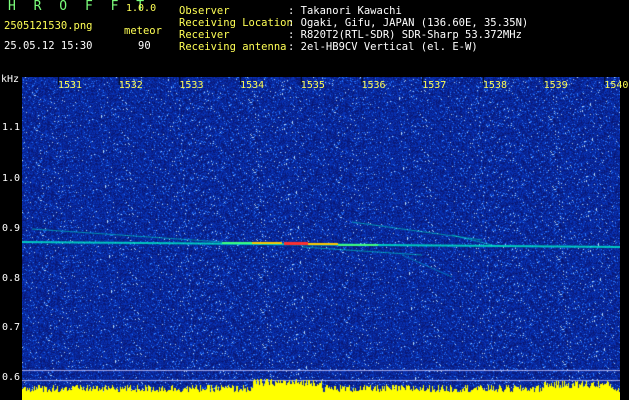 The width and height of the screenshot is (629, 400). Describe the element at coordinates (434, 85) in the screenshot. I see `x-tick-label: 1537` at that location.